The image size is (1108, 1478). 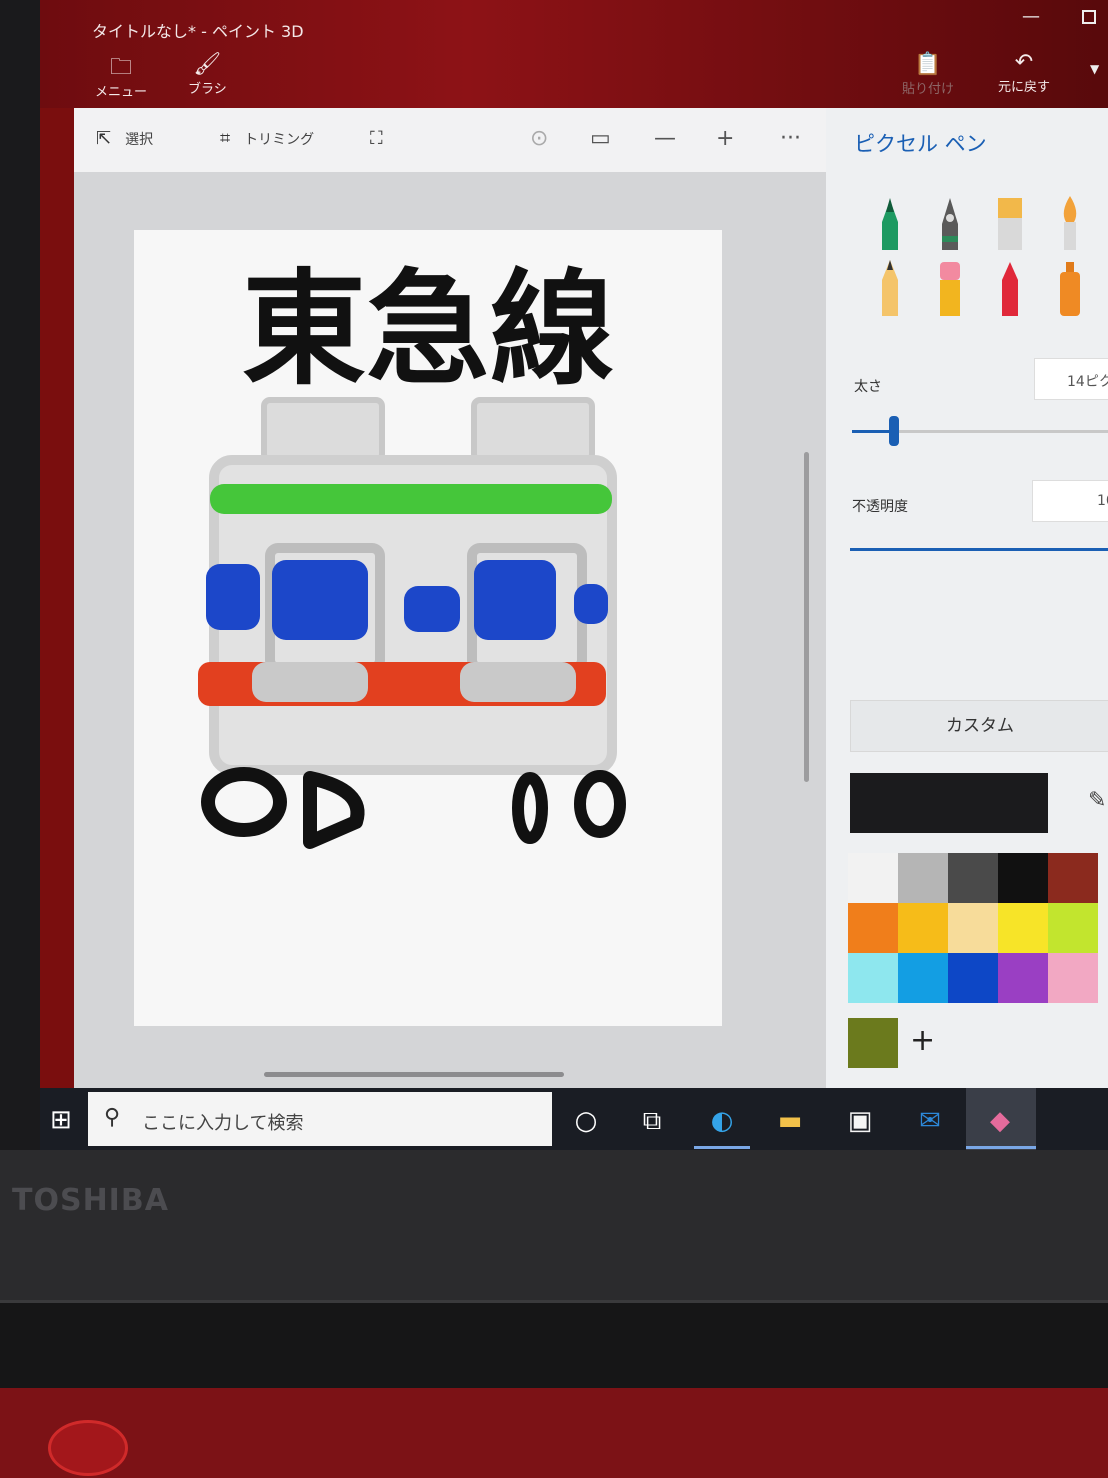 What do you see at coordinates (124, 138) in the screenshot?
I see `select-tool: ⇱ 選択` at bounding box center [124, 138].